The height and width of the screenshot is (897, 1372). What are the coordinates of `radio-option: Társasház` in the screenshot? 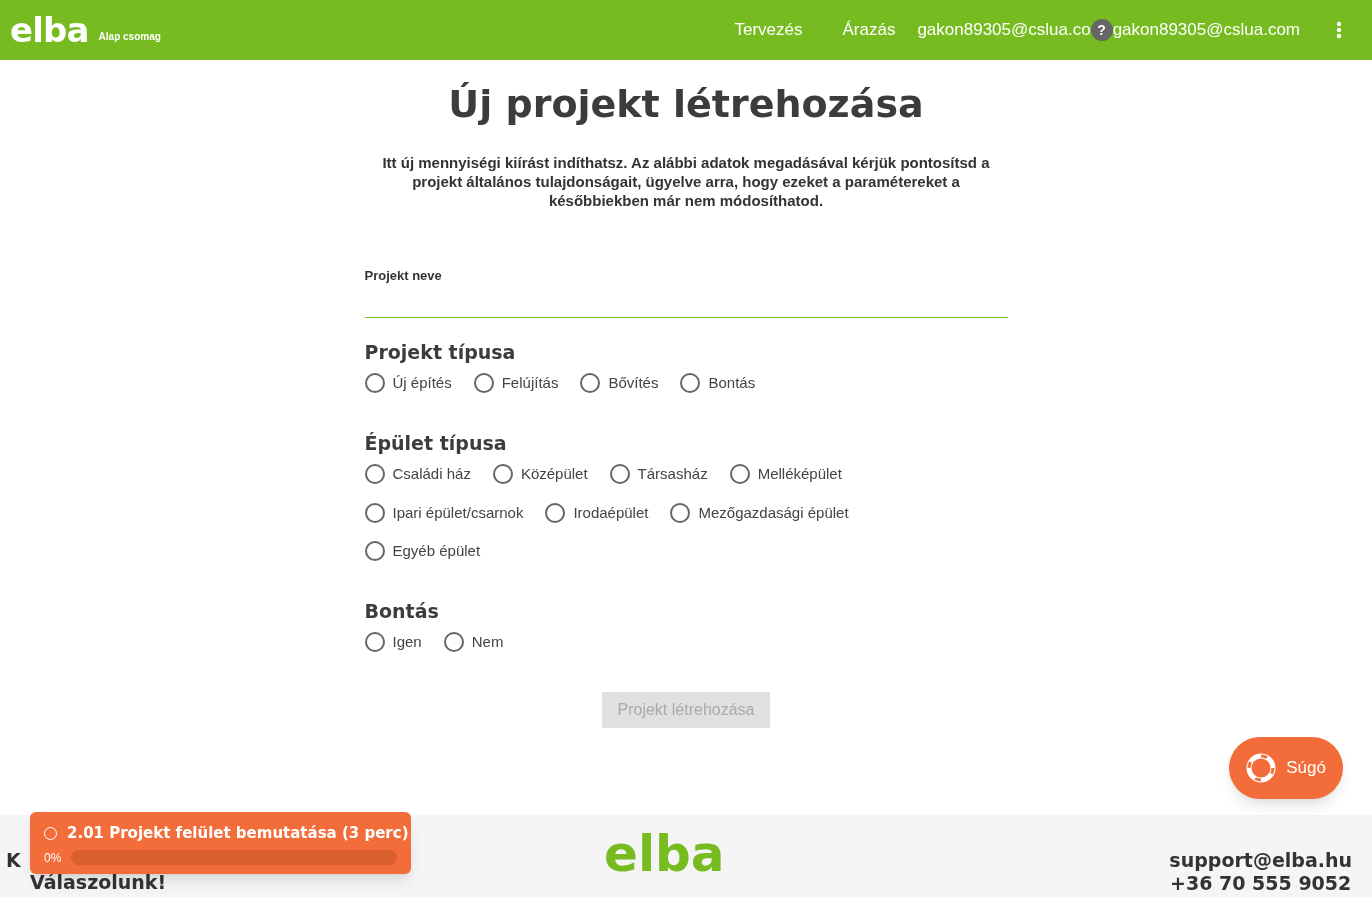 It's located at (658, 474).